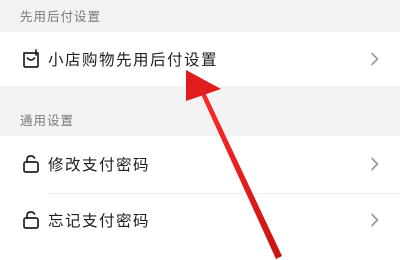 This screenshot has width=400, height=260. I want to click on pay-later-settings-label: 小店购物先用后付设置, so click(133, 60).